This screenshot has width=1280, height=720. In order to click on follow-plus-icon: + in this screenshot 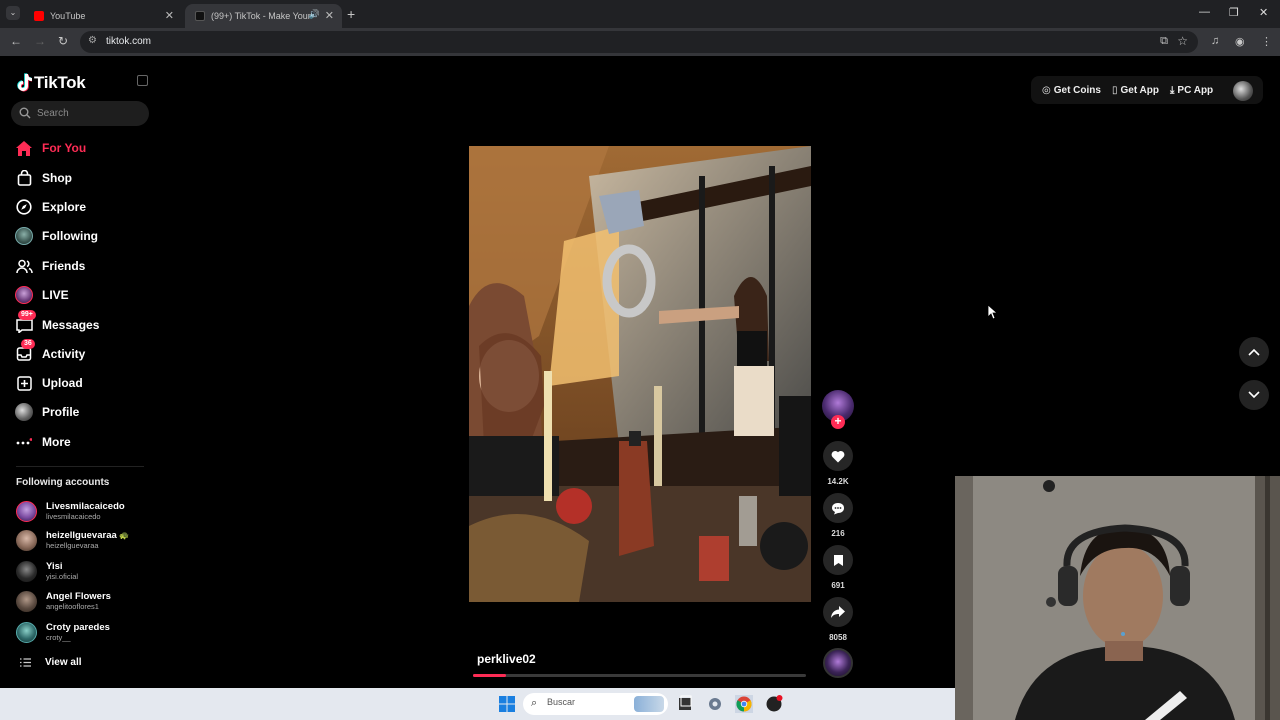, I will do `click(838, 422)`.